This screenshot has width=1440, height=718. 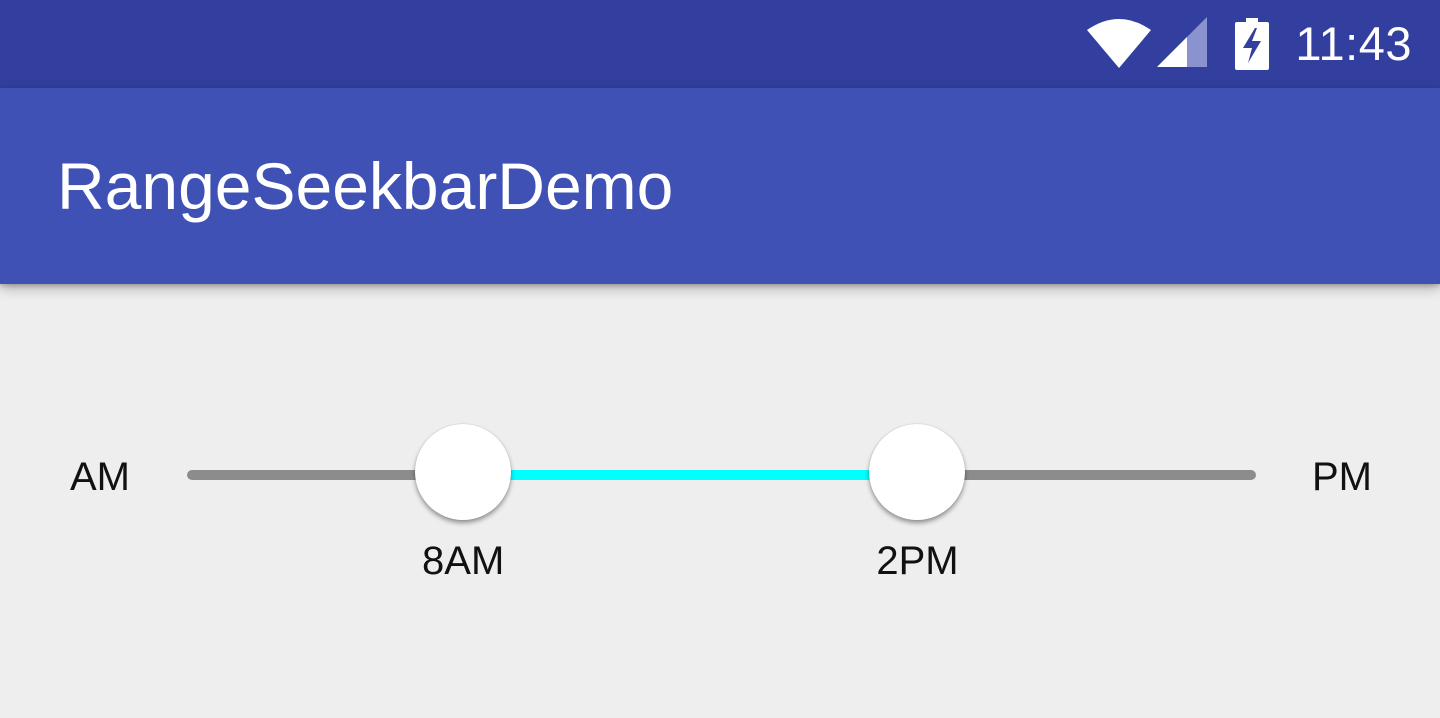 I want to click on wifi-icon, so click(x=1119, y=44).